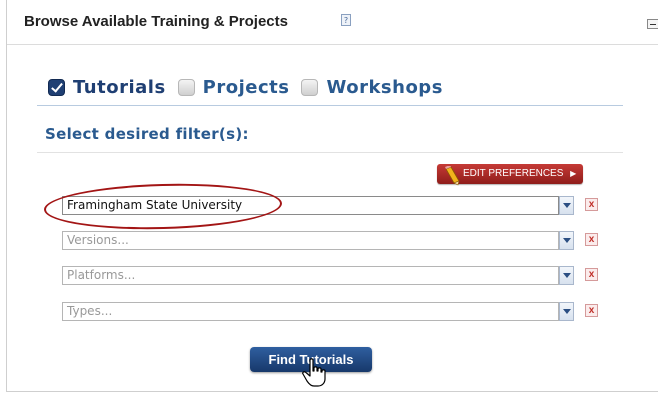 Image resolution: width=658 pixels, height=393 pixels. Describe the element at coordinates (332, 22) in the screenshot. I see `panel-header: Browse Available Training & Projects ?` at that location.